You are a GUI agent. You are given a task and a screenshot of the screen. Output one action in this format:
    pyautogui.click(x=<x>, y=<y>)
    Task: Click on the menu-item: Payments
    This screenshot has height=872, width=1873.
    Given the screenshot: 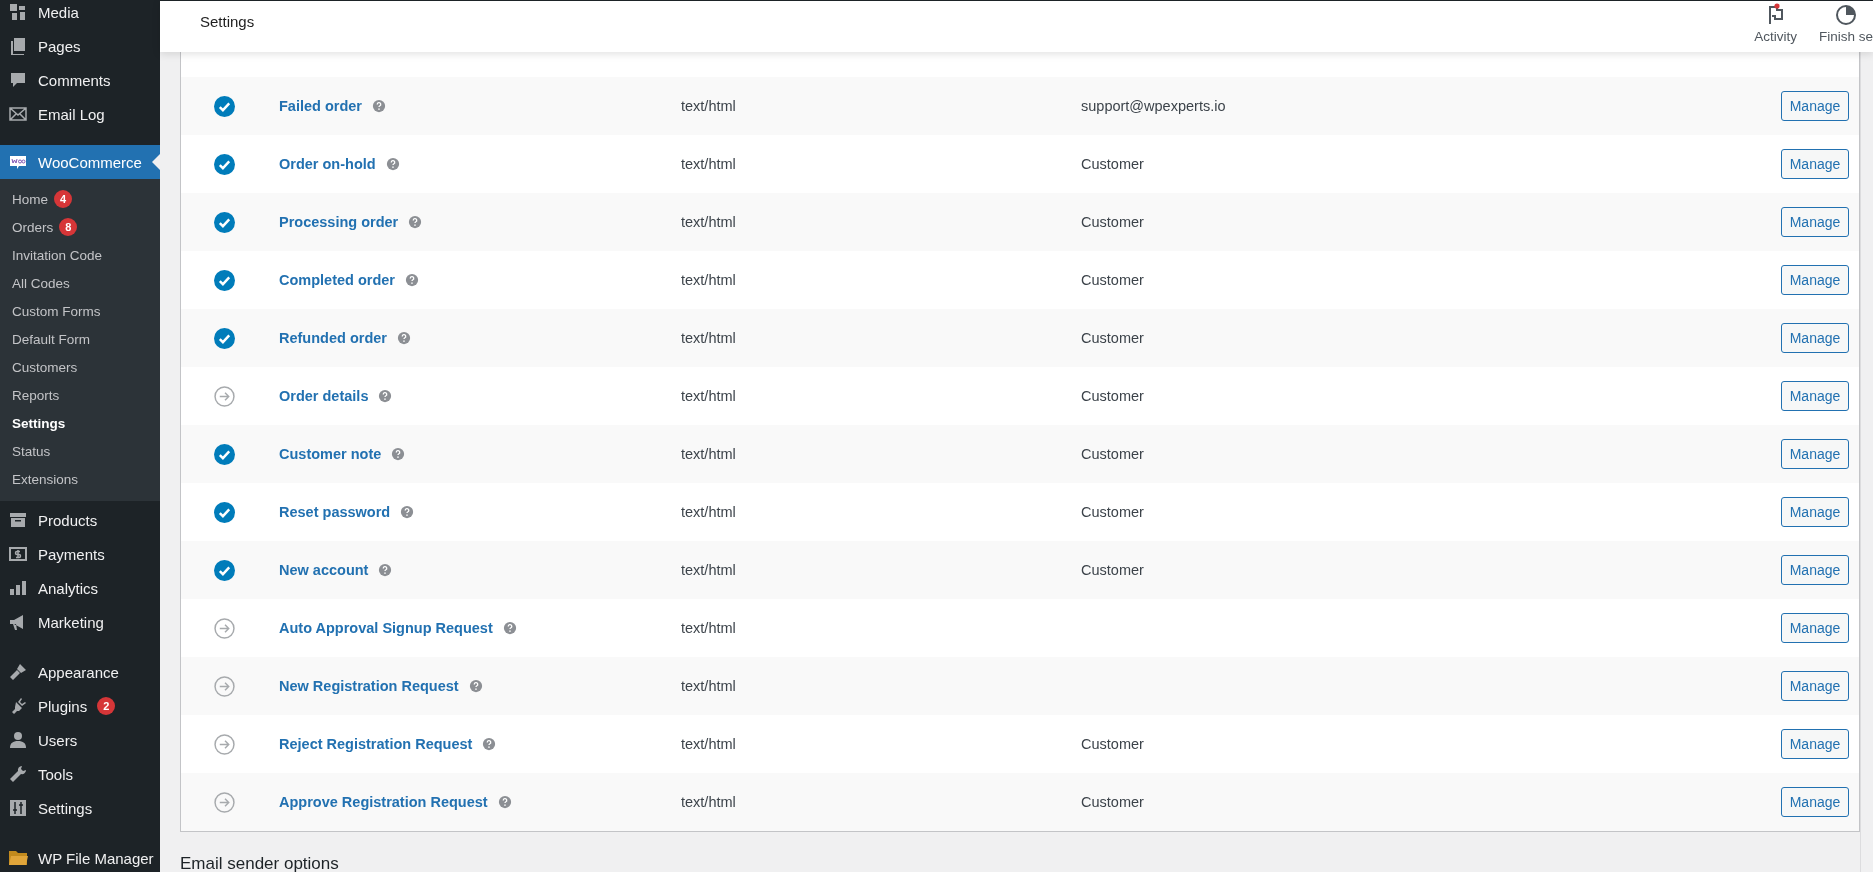 What is the action you would take?
    pyautogui.click(x=80, y=554)
    